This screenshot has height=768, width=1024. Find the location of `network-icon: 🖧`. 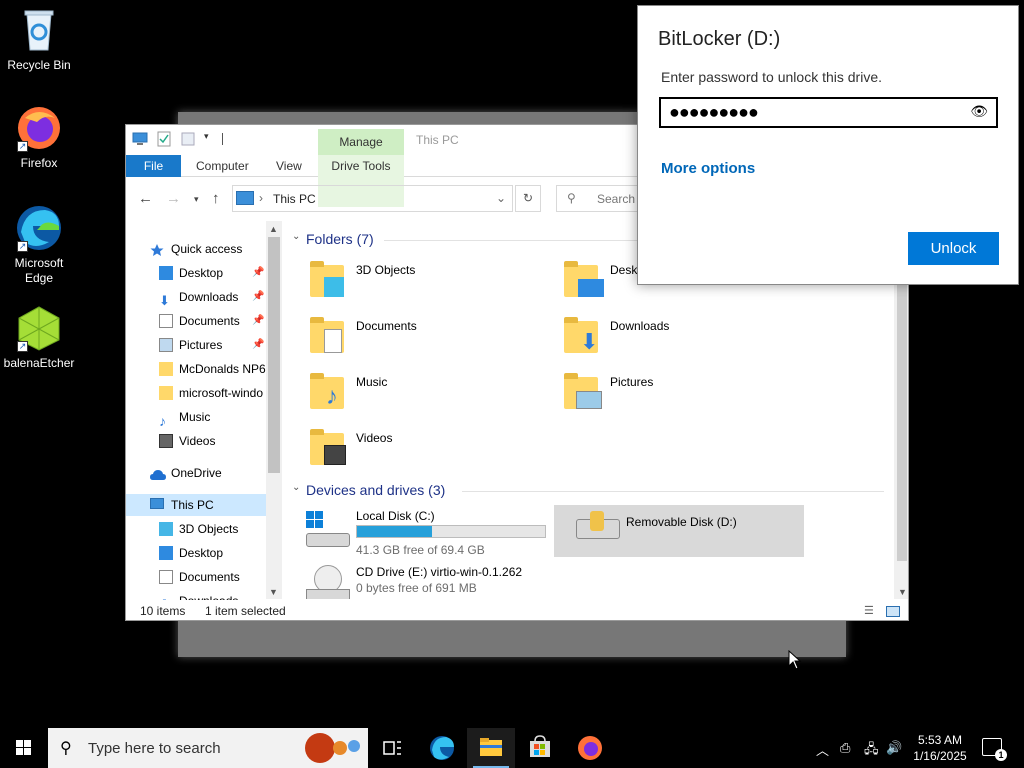

network-icon: 🖧 is located at coordinates (871, 751).